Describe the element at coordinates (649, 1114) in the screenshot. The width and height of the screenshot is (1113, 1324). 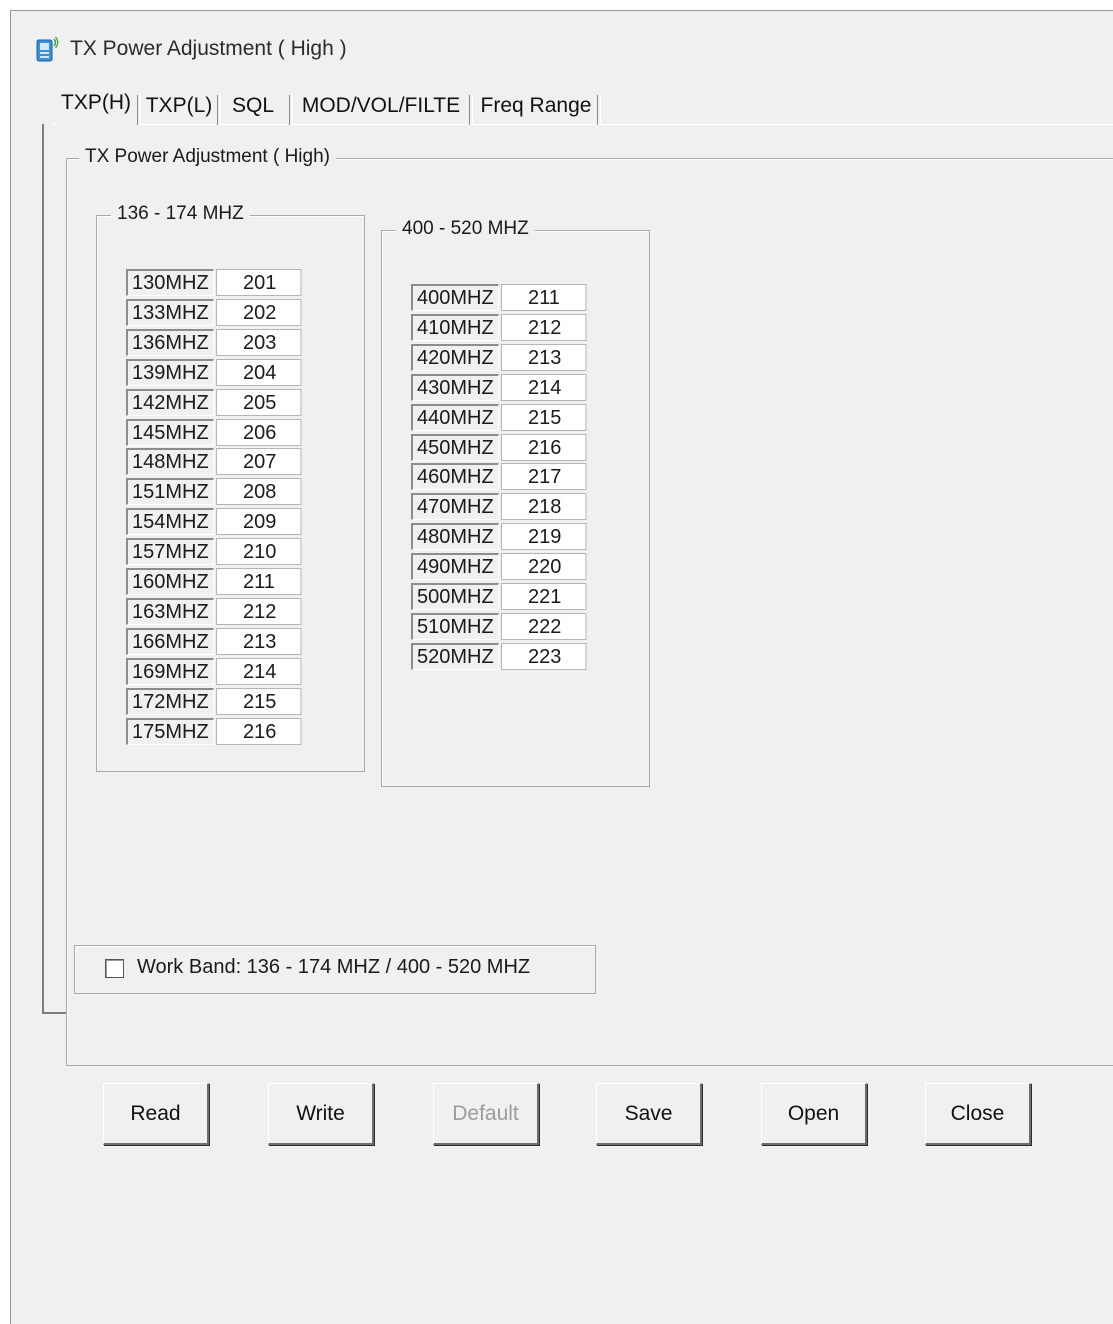
I see `save-button: Save` at that location.